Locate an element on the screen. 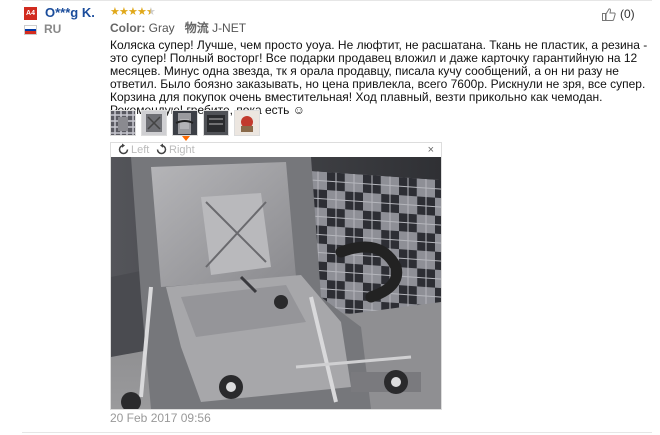  reviewer-country: RU is located at coordinates (53, 29).